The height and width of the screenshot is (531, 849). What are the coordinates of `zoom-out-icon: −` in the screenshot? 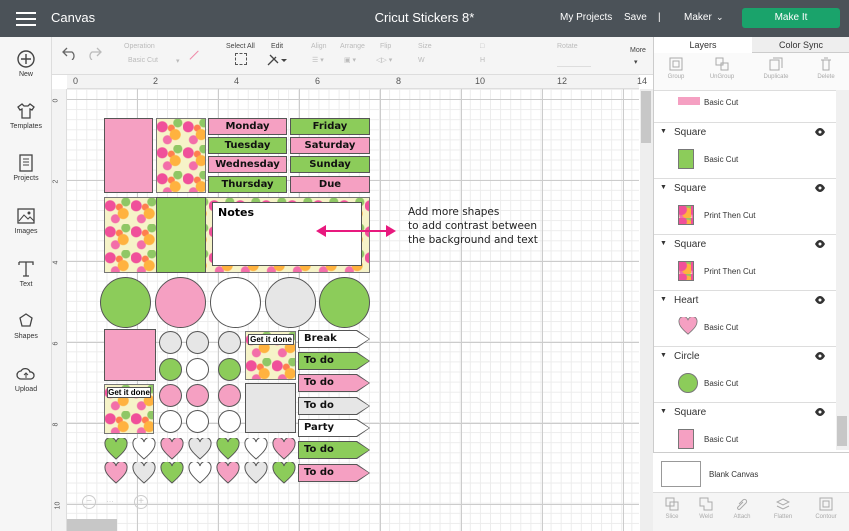 It's located at (89, 502).